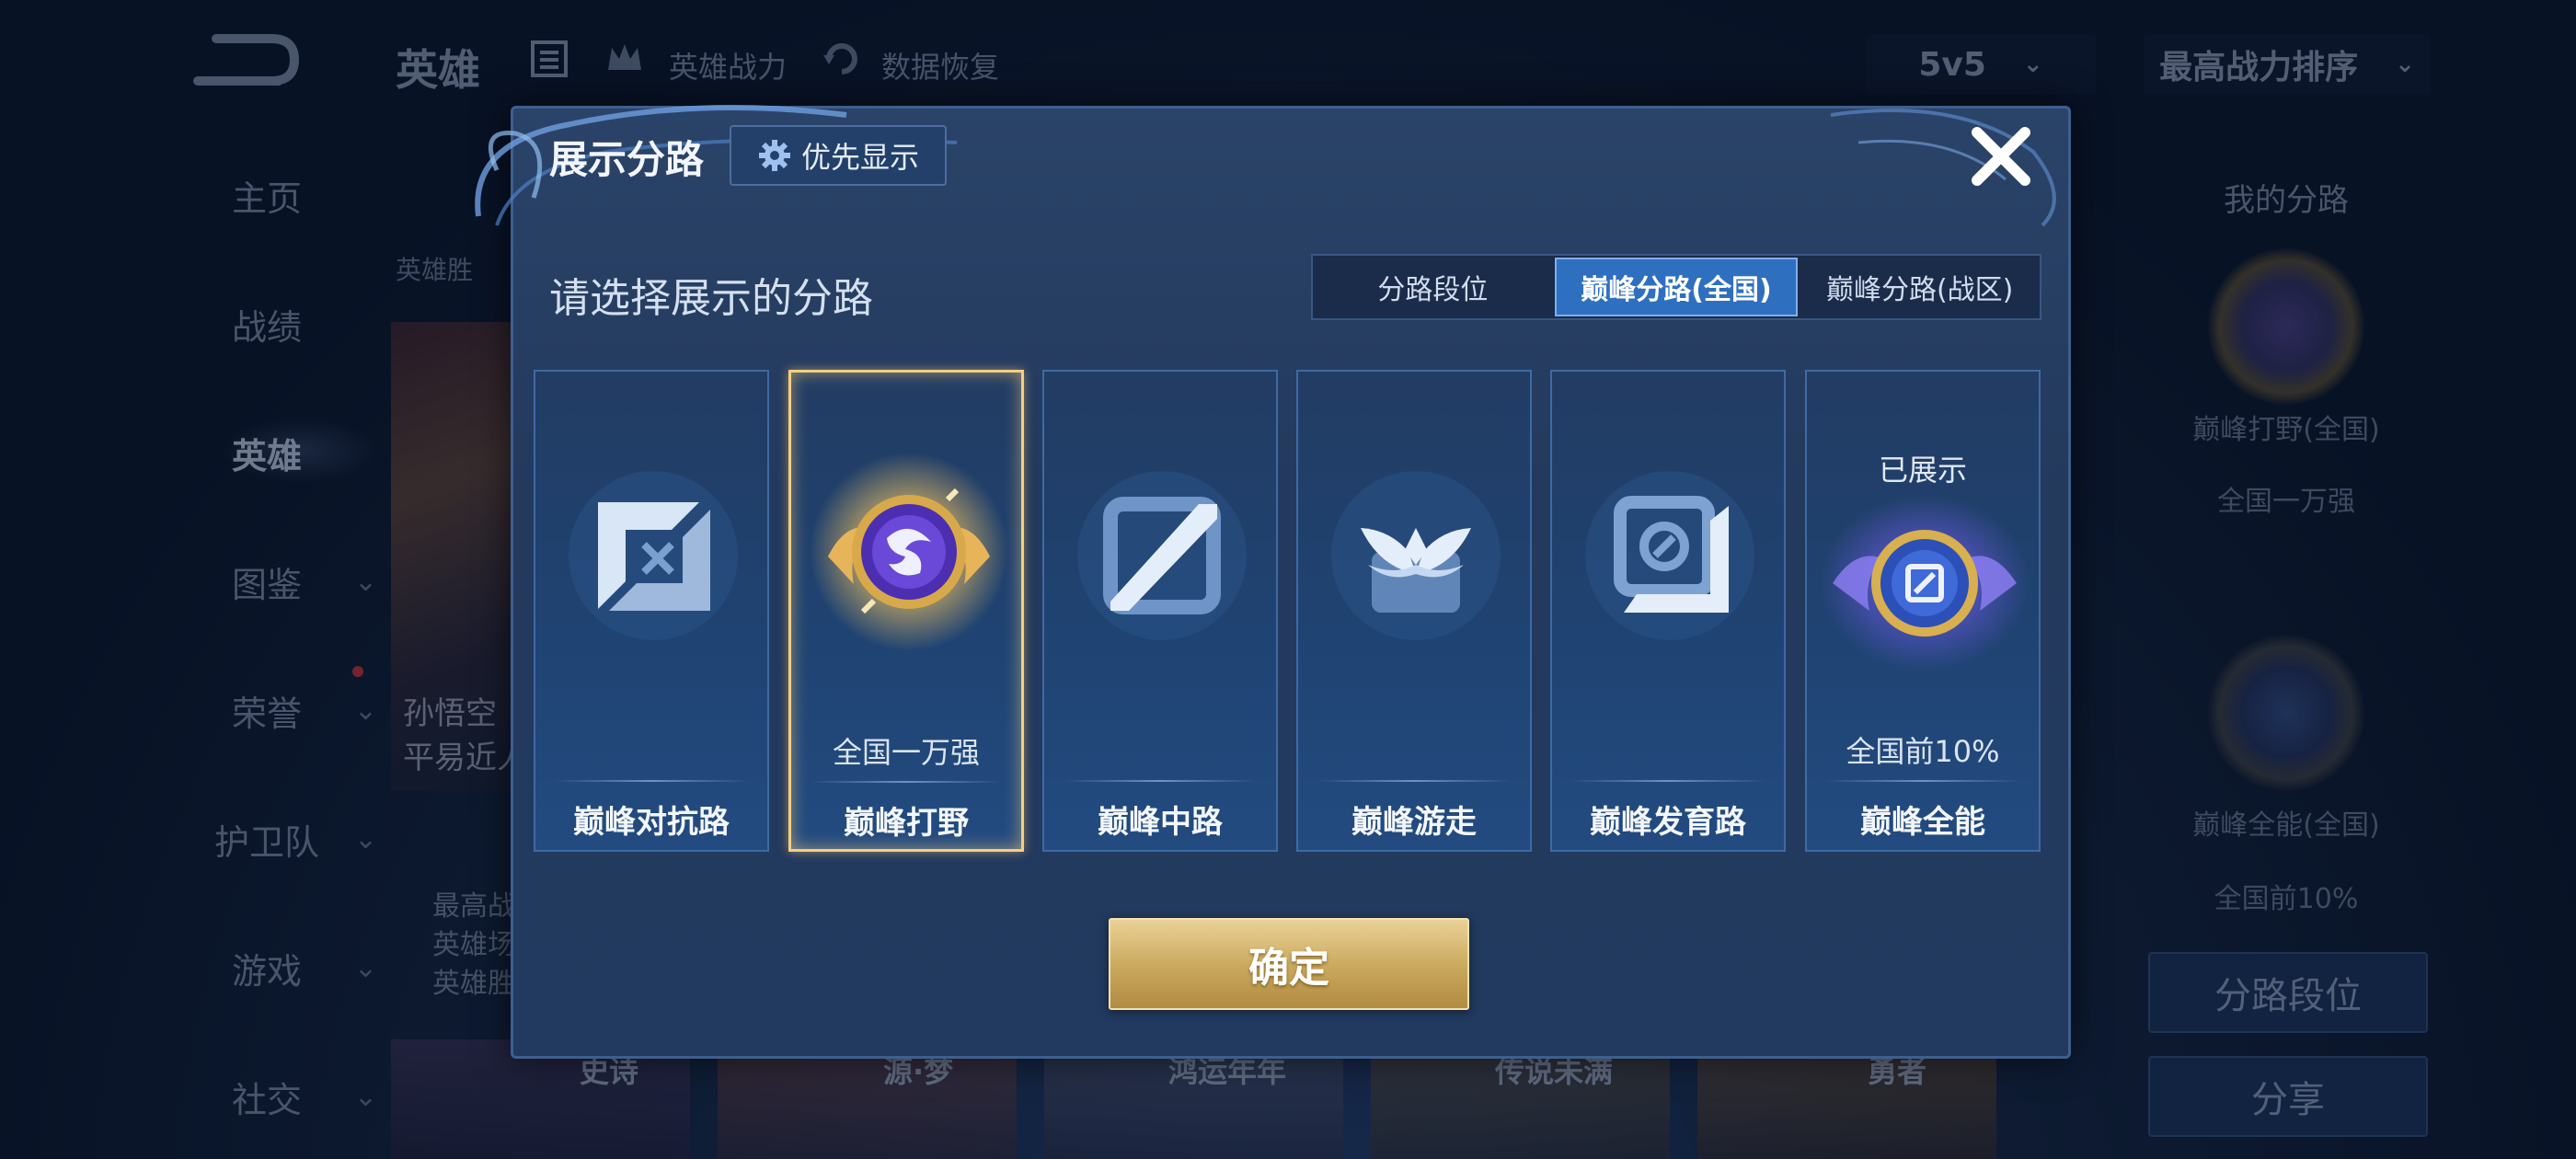  I want to click on all-round-emblem-icon, so click(1925, 583).